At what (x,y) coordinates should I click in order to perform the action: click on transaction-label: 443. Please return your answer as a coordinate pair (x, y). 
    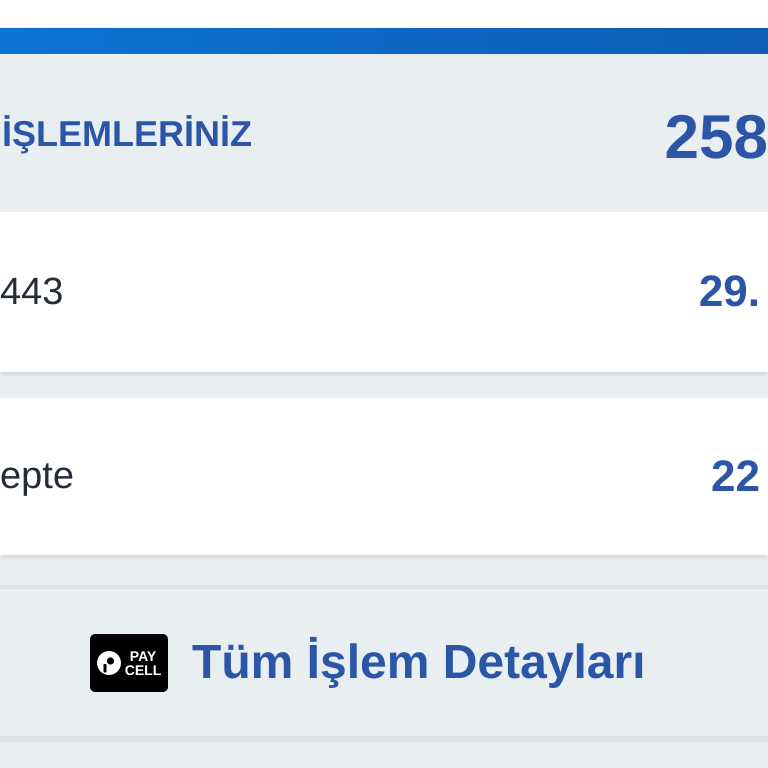
    Looking at the image, I should click on (32, 292).